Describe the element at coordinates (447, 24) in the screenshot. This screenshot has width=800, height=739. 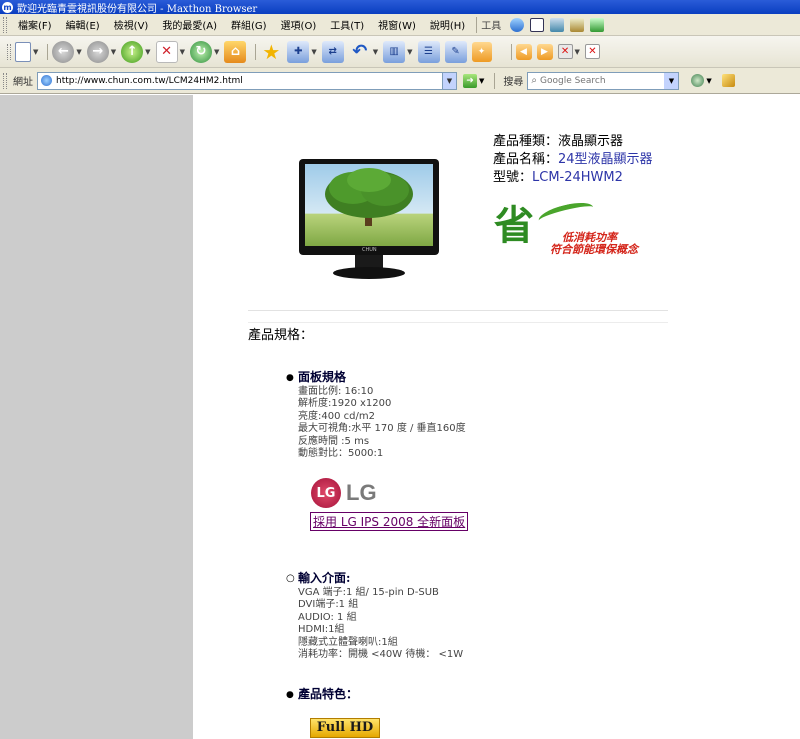
I see `menu-help: 說明(H)` at that location.